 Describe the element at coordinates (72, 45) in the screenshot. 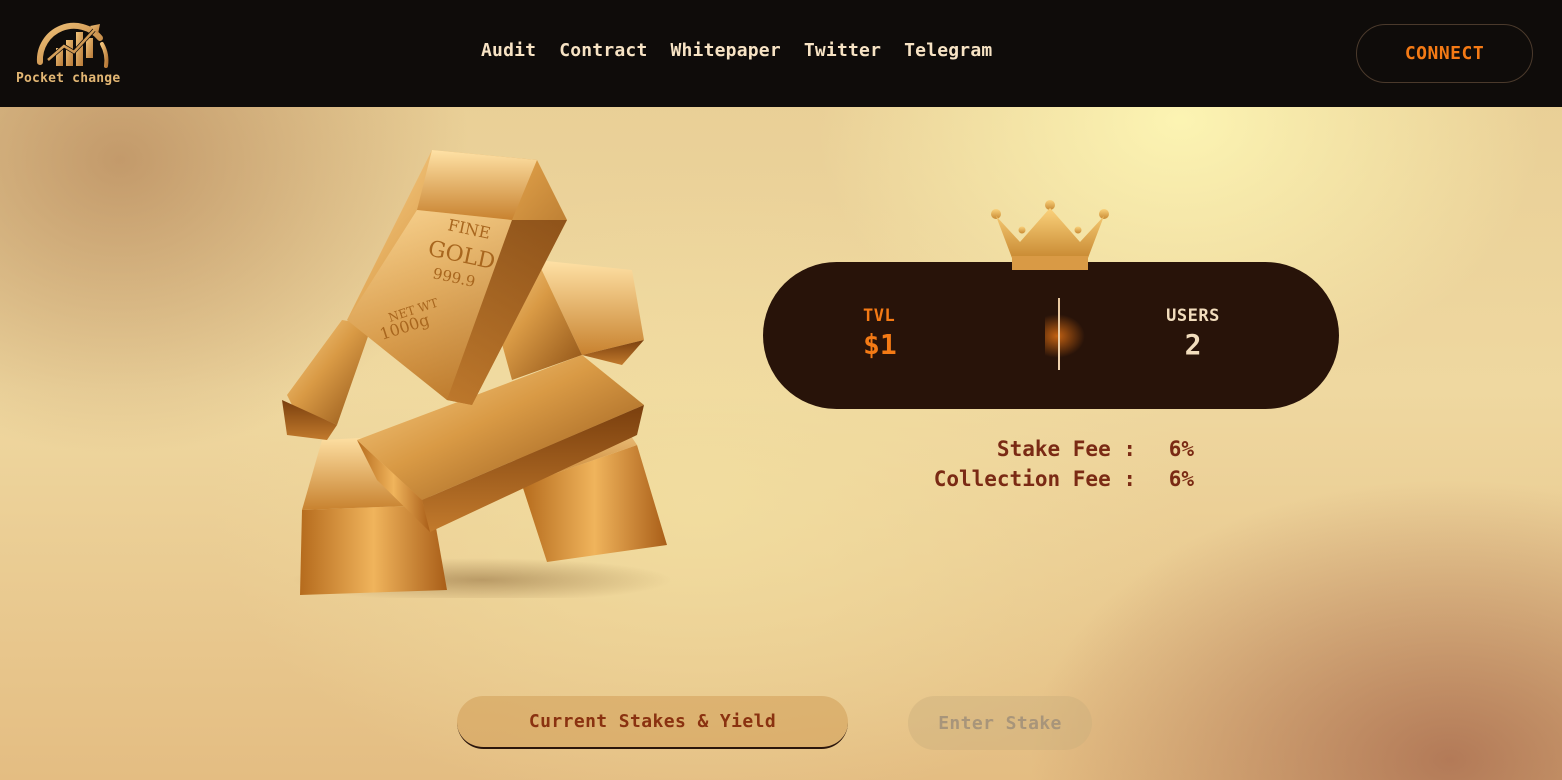

I see `chart-arch-logo-icon` at that location.